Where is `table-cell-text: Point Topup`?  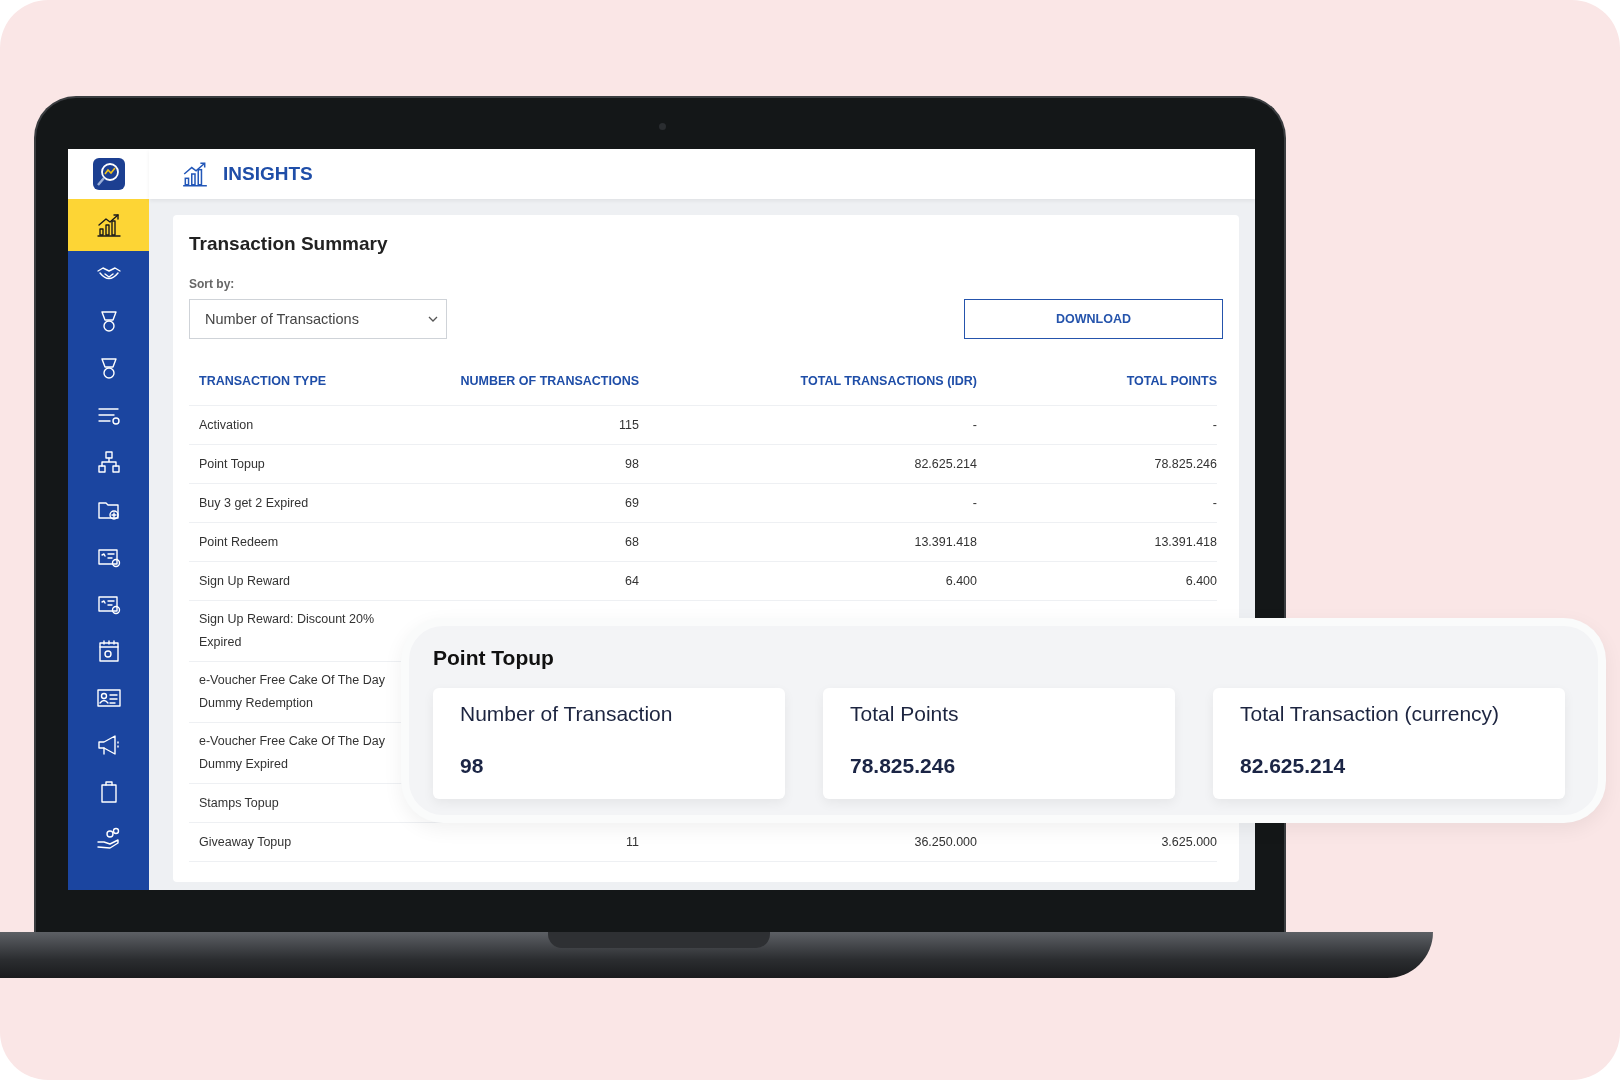
table-cell-text: Point Topup is located at coordinates (232, 464).